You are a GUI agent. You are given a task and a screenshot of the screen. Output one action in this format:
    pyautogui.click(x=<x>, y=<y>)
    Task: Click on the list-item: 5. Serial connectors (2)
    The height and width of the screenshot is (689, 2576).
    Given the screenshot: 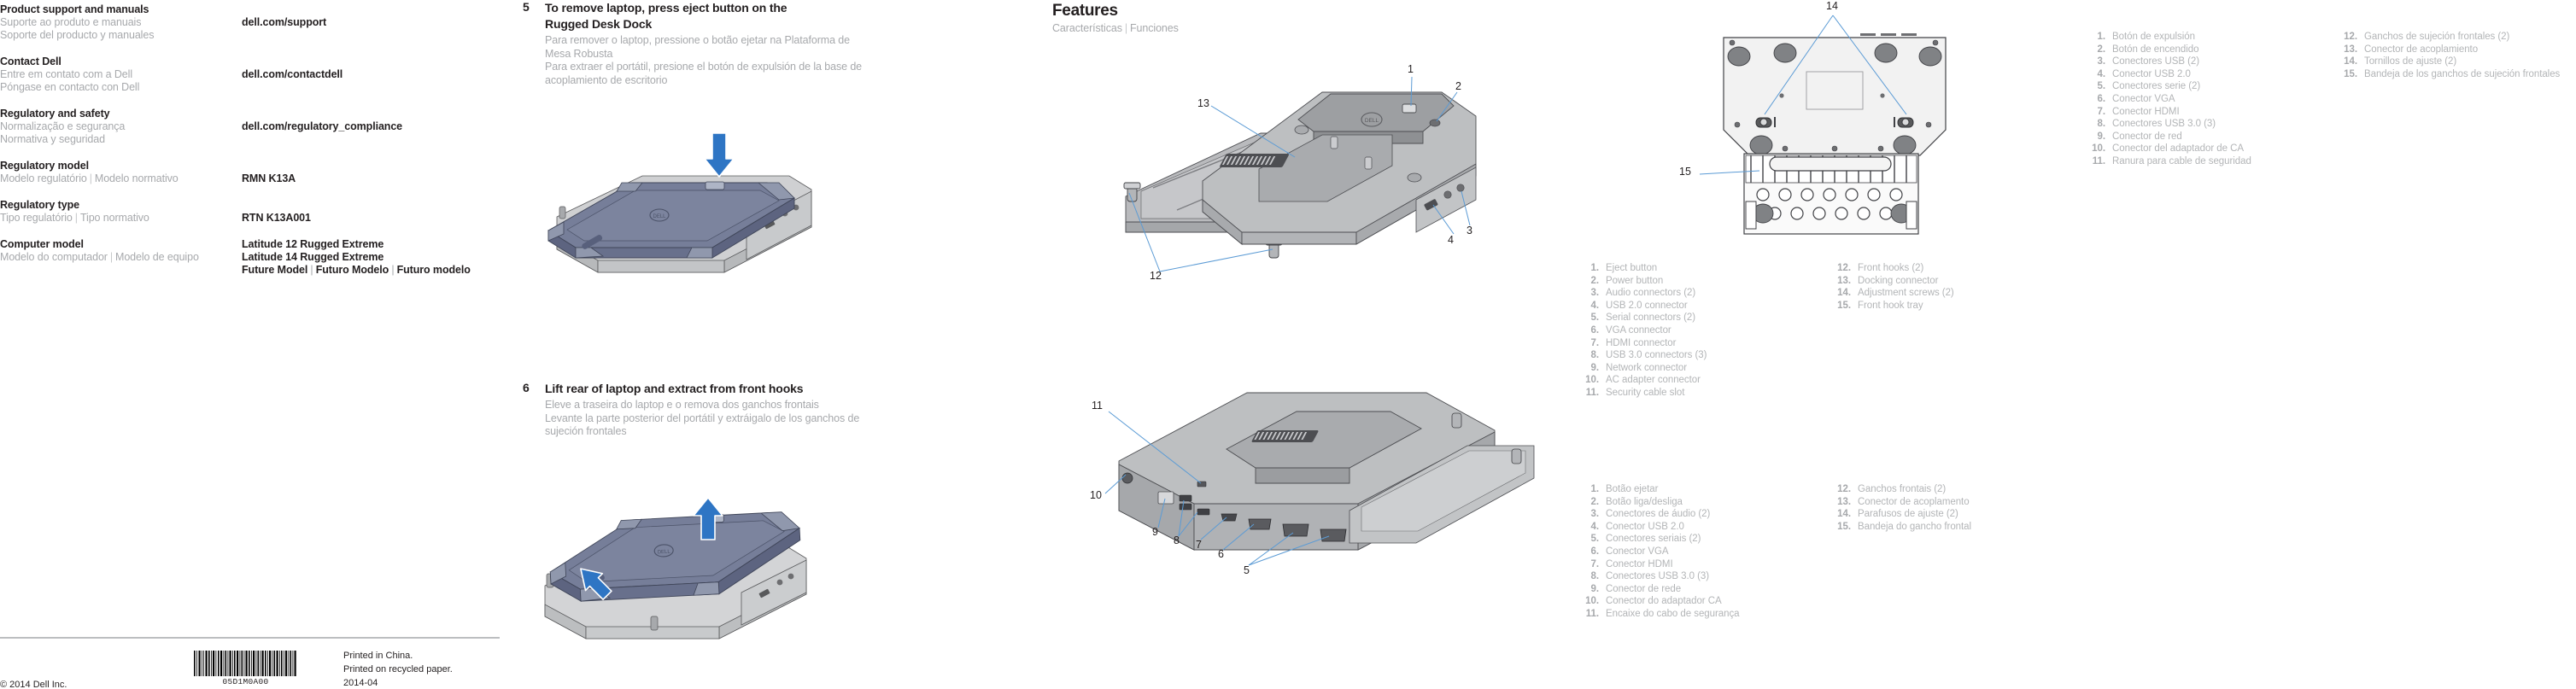 What is the action you would take?
    pyautogui.click(x=1704, y=318)
    